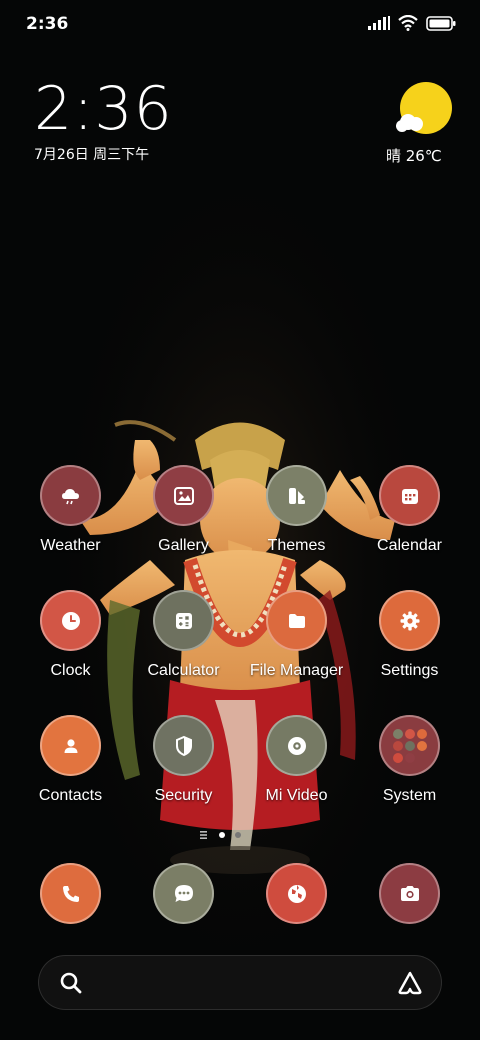  I want to click on message-icon, so click(183, 893).